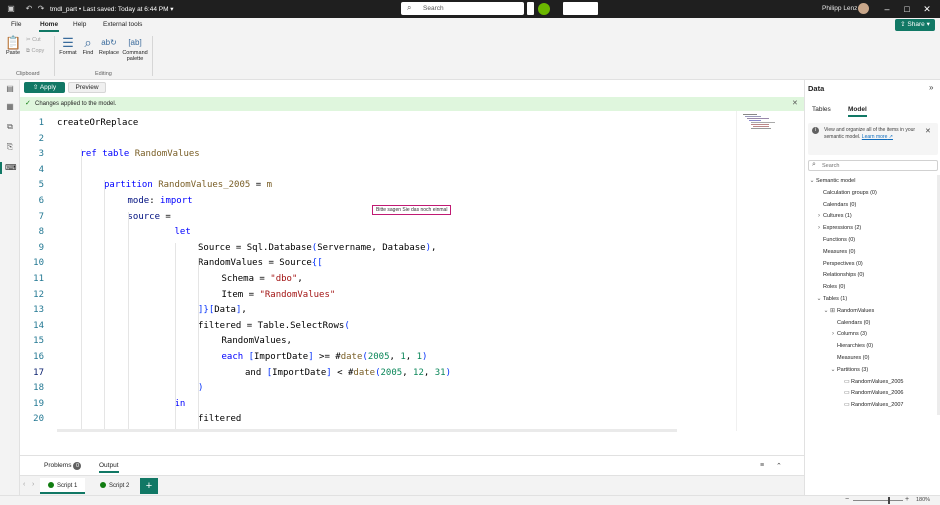 This screenshot has height=505, width=940. What do you see at coordinates (29, 9) in the screenshot?
I see `undo-icon: ↶` at bounding box center [29, 9].